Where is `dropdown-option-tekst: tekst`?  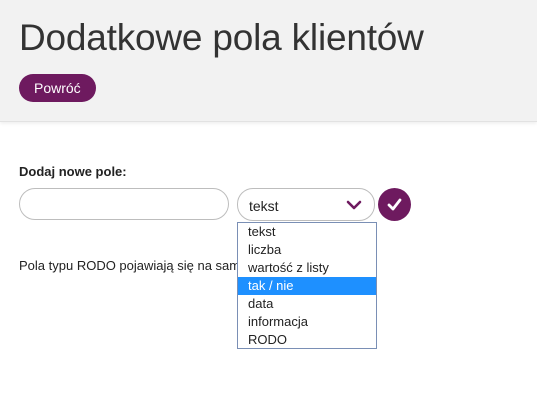 dropdown-option-tekst: tekst is located at coordinates (307, 232).